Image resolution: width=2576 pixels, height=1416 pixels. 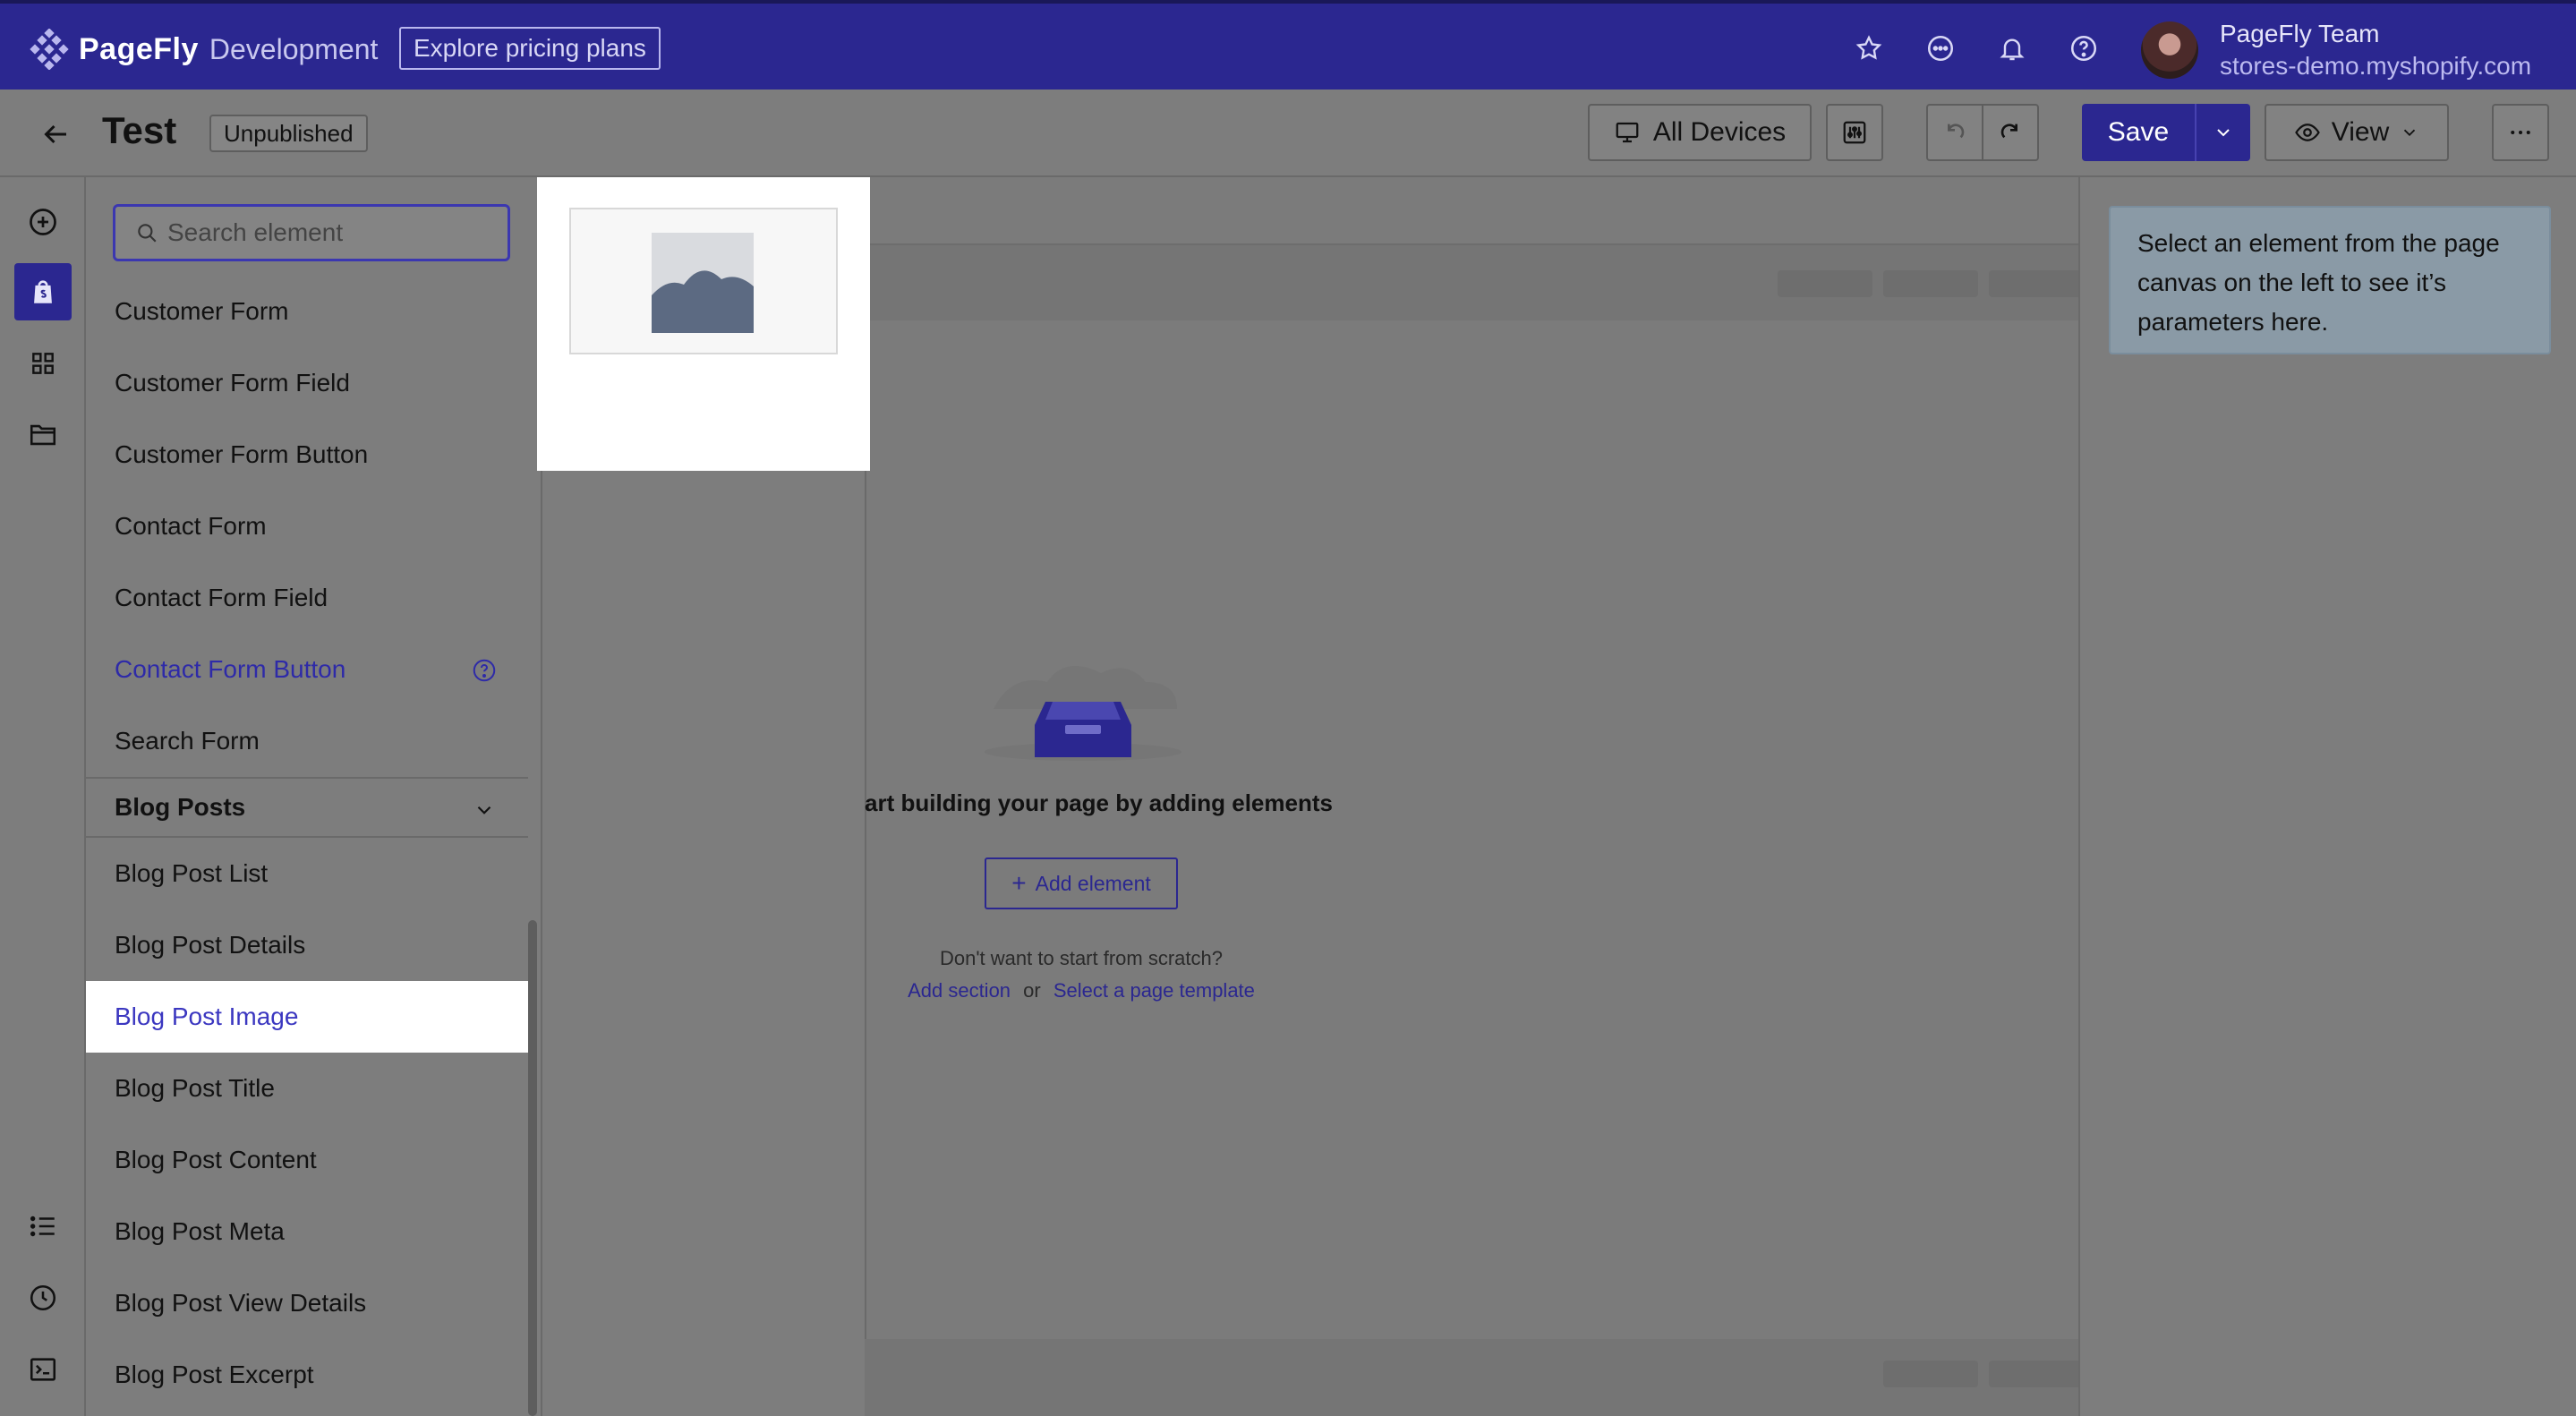 What do you see at coordinates (2084, 48) in the screenshot?
I see `help-icon` at bounding box center [2084, 48].